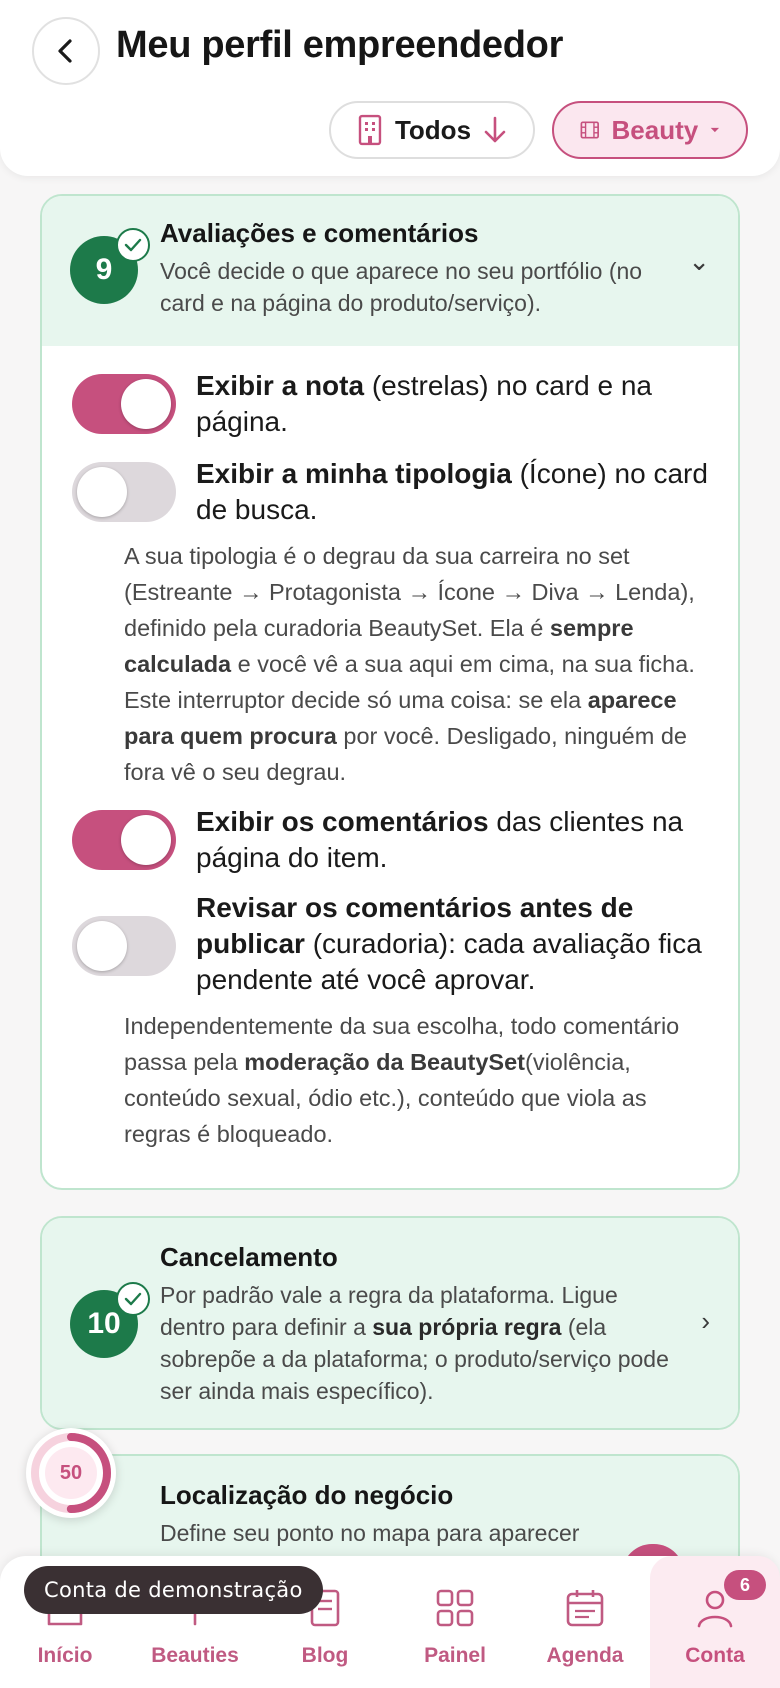 This screenshot has width=780, height=1688. I want to click on chevron-left-icon, so click(65, 51).